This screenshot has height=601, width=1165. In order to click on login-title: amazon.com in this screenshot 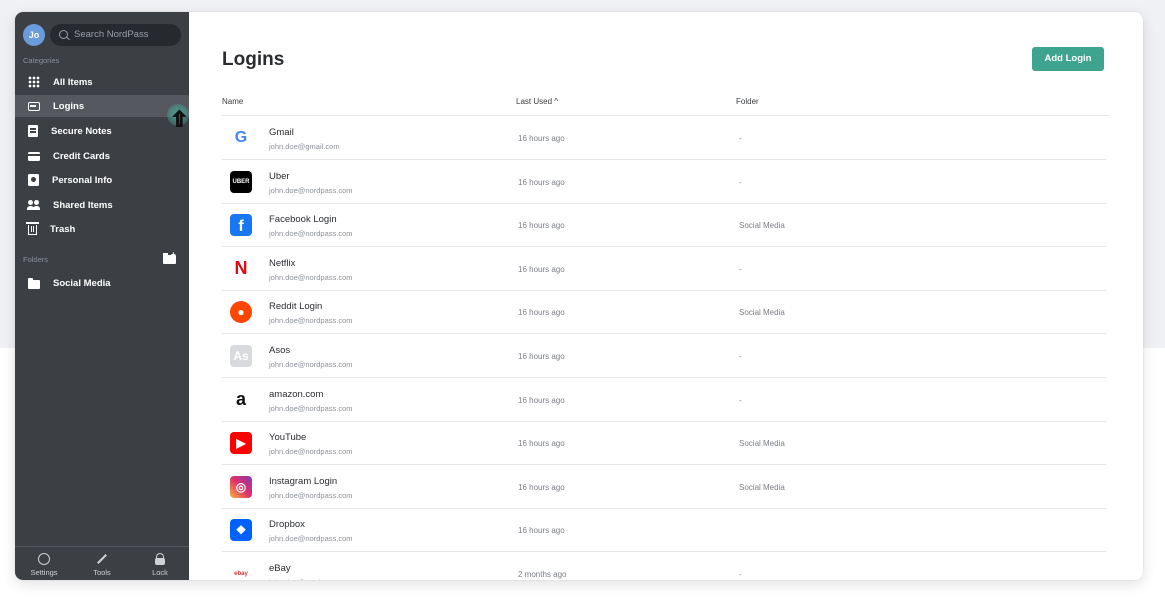, I will do `click(296, 394)`.